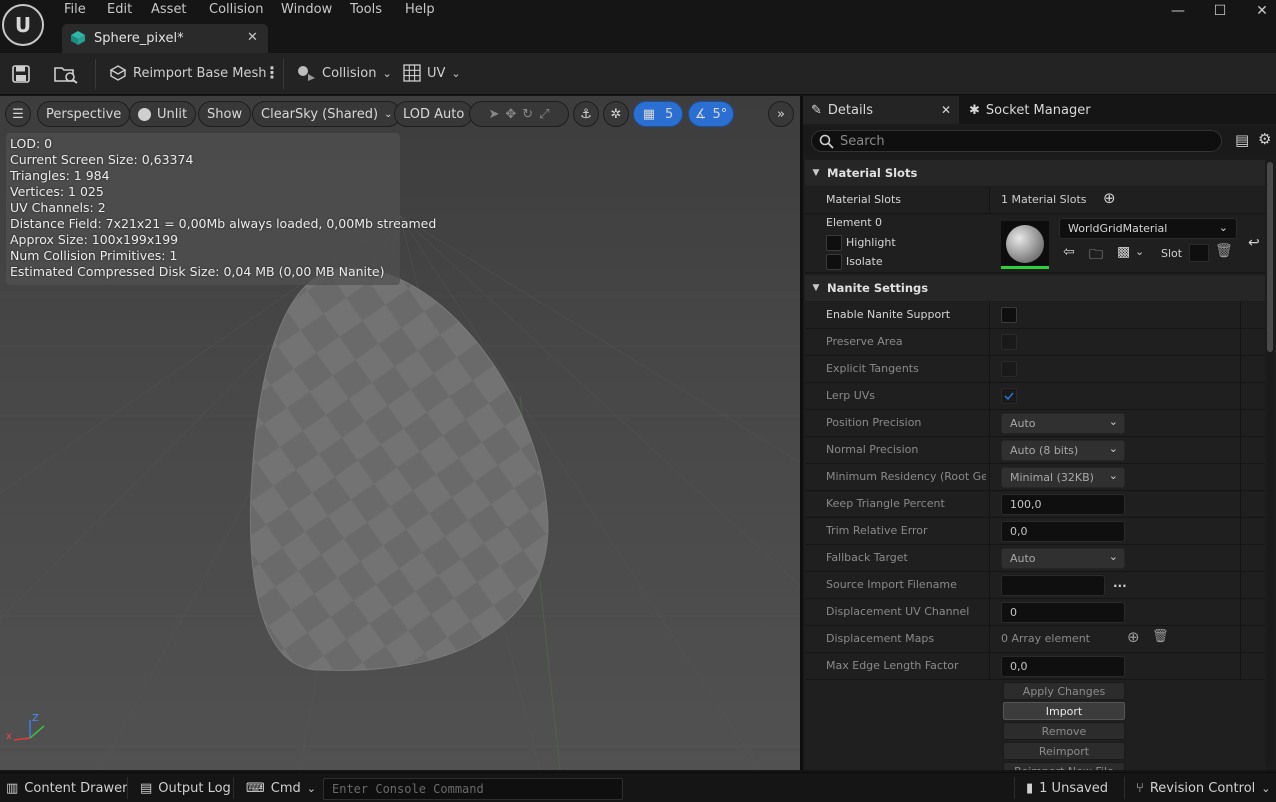  I want to click on fallback-target-dropdown: Auto ⌄, so click(1063, 558).